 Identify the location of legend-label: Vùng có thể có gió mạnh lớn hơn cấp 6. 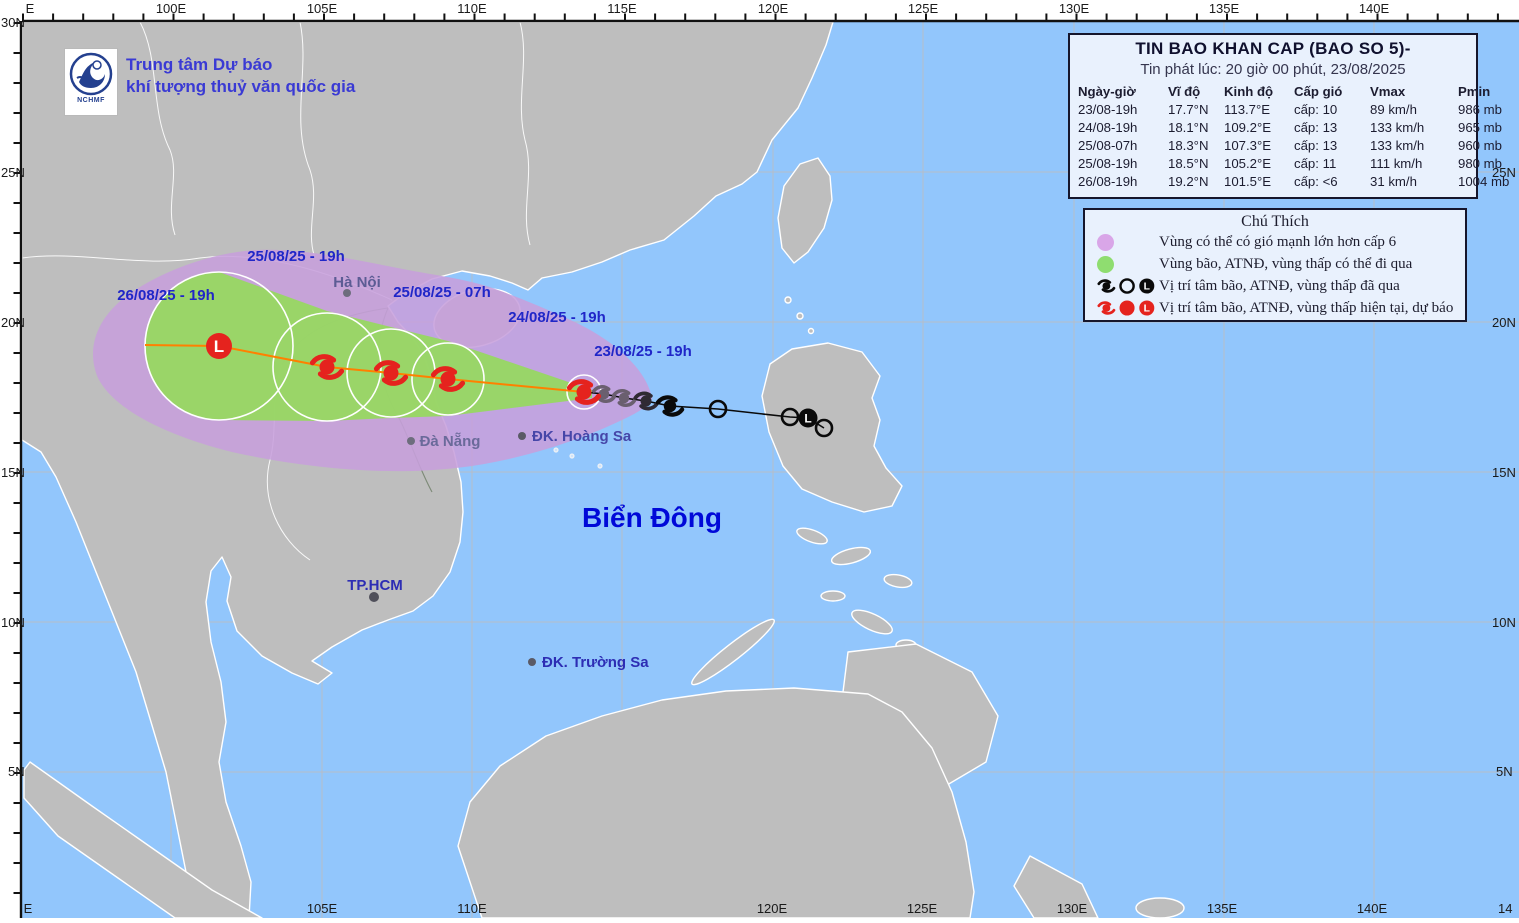
(1278, 241).